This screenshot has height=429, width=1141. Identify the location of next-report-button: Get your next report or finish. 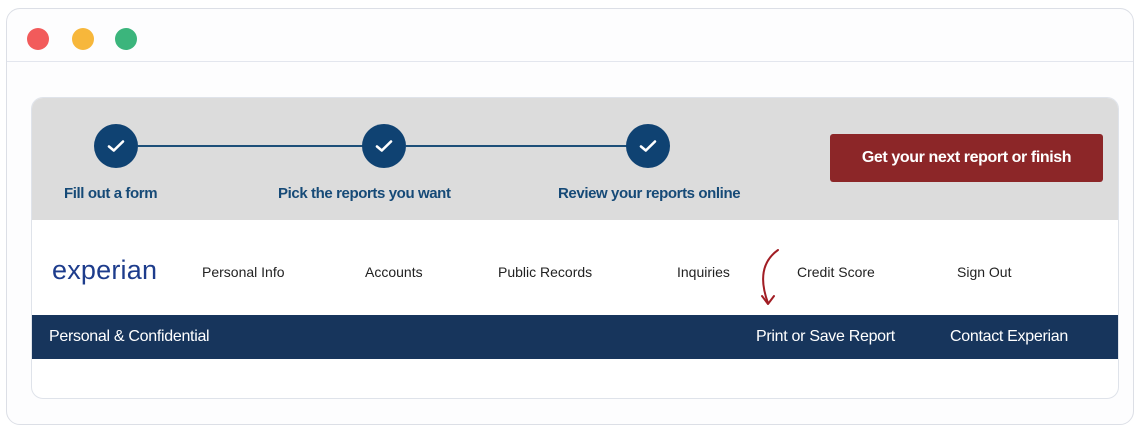
(966, 158).